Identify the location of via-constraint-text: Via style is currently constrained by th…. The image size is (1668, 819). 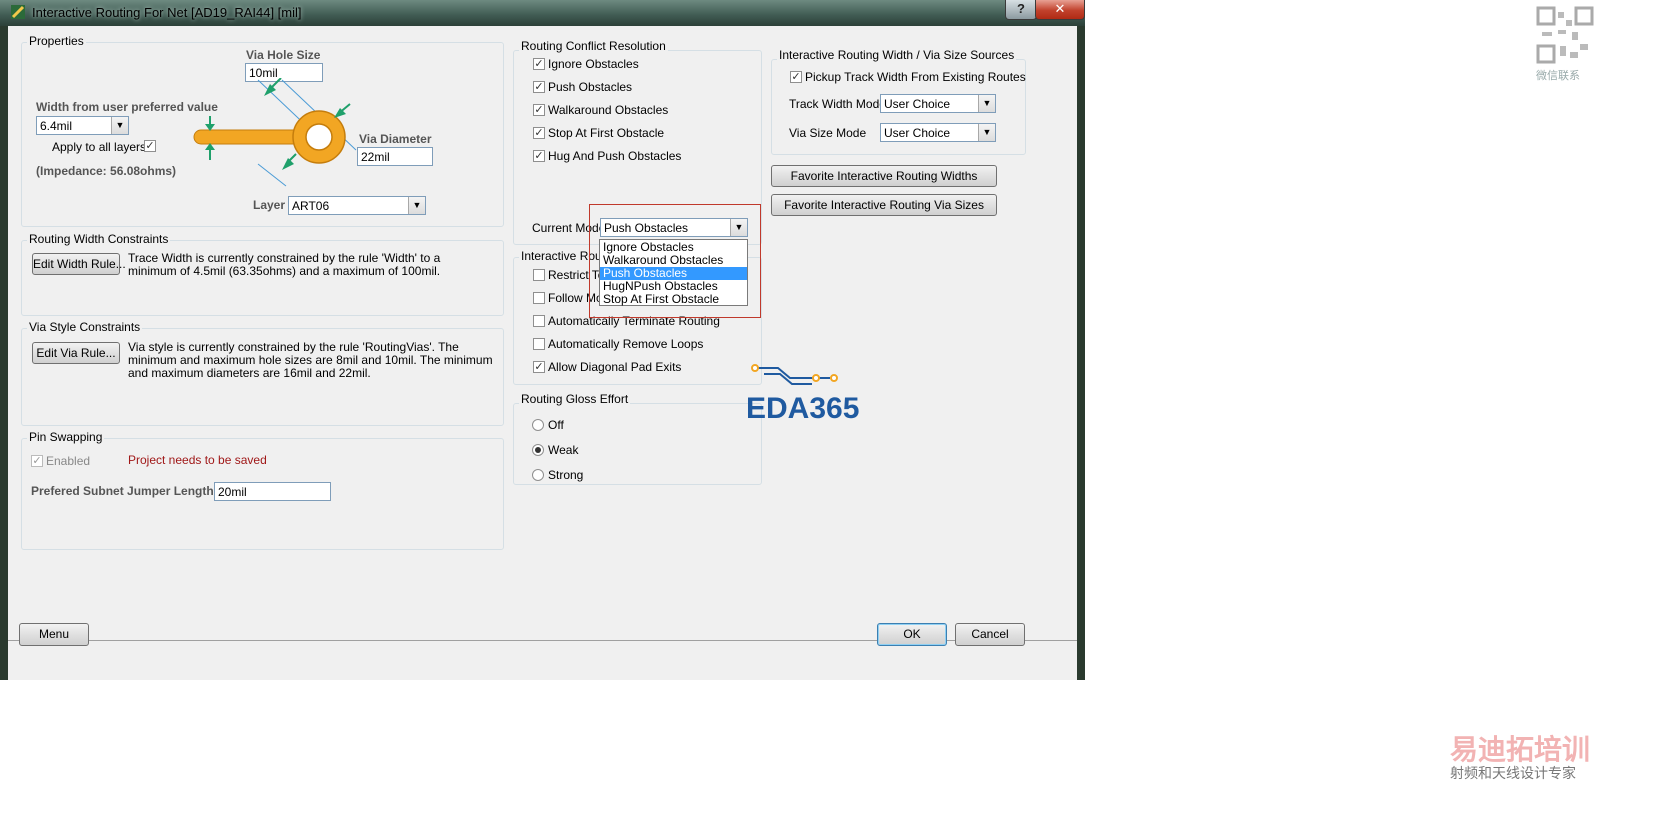
(310, 360).